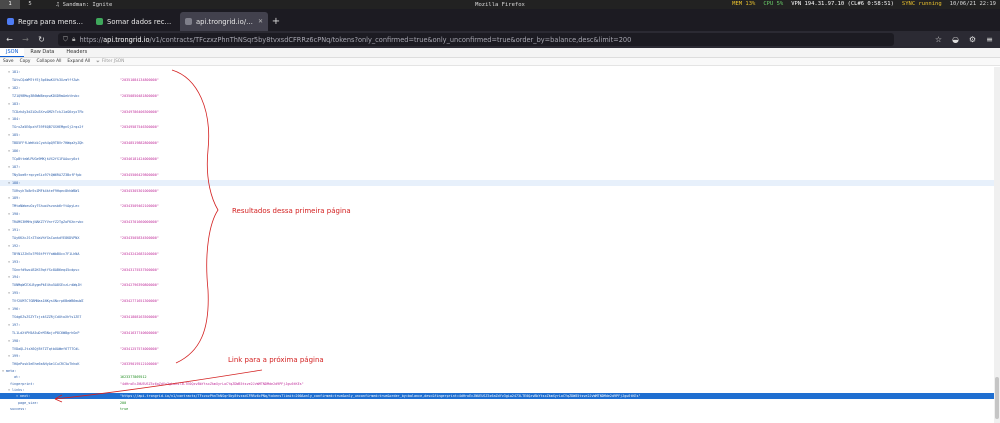 The width and height of the screenshot is (1000, 423). Describe the element at coordinates (25, 39) in the screenshot. I see `forward-arrow-icon: →` at that location.